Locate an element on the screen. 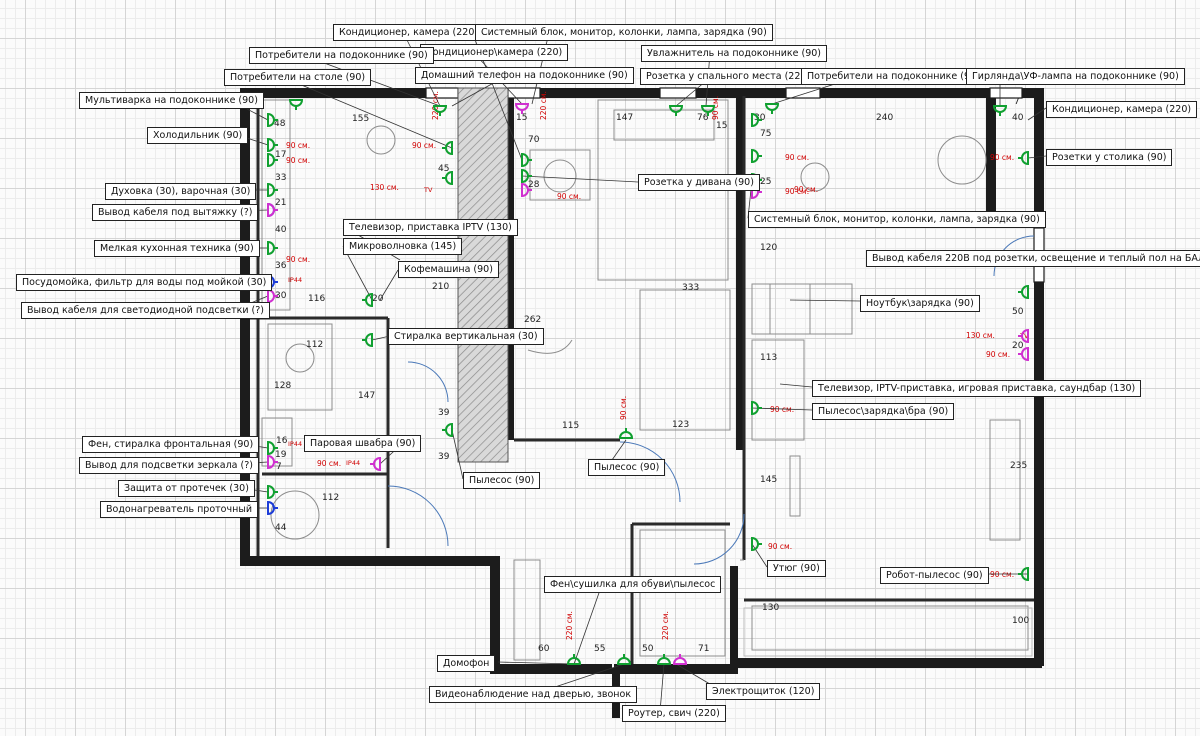 This screenshot has height=736, width=1200. callout-bed-outlet: Розетка у спального места (220) is located at coordinates (728, 76).